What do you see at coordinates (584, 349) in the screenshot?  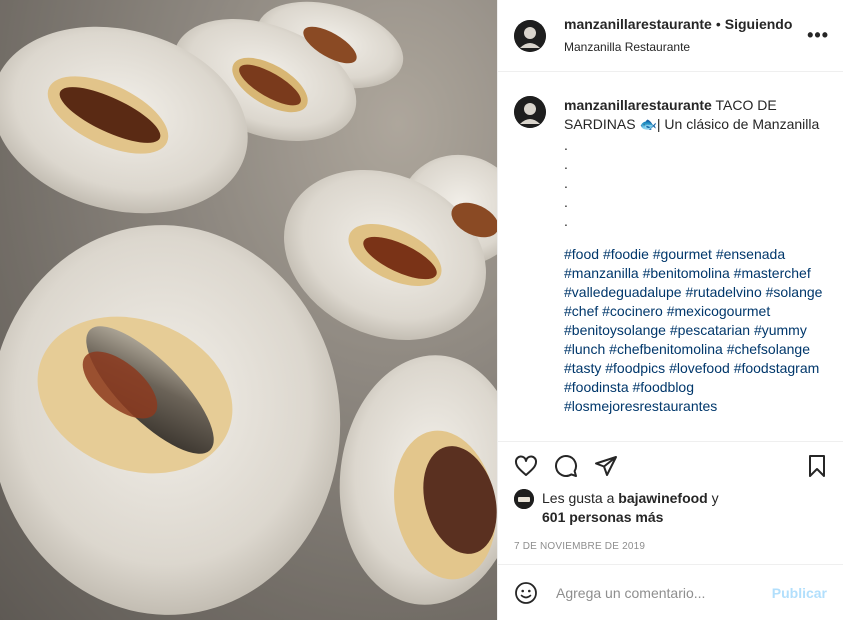 I see `hashtag-link: #lunch` at bounding box center [584, 349].